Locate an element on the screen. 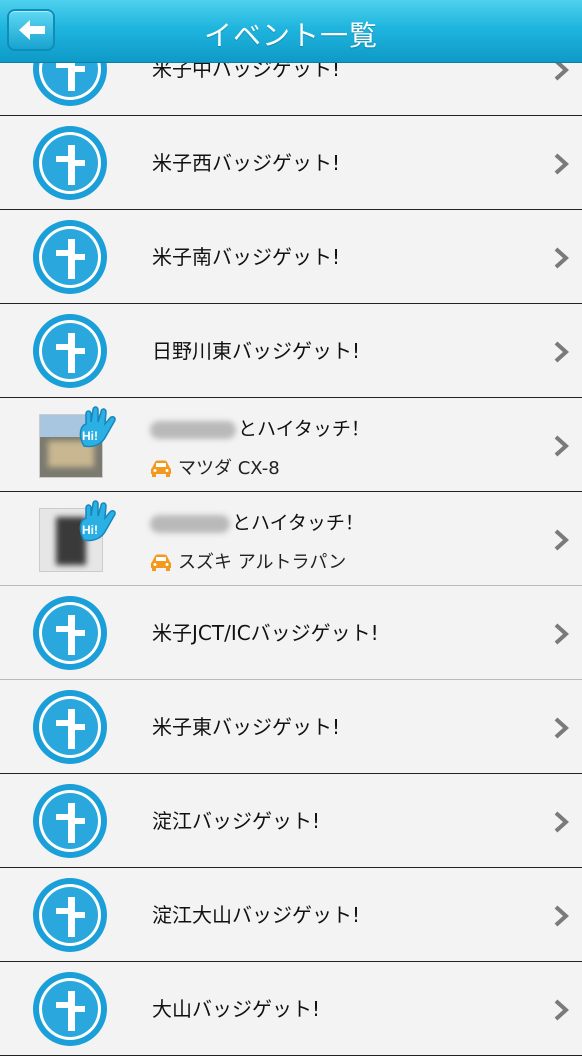  car-info: マツダ CX-8 is located at coordinates (215, 467).